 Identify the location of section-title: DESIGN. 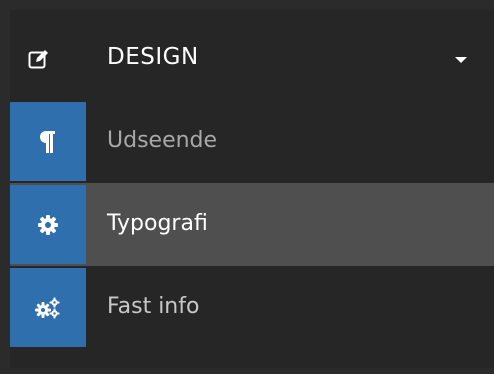
(153, 57).